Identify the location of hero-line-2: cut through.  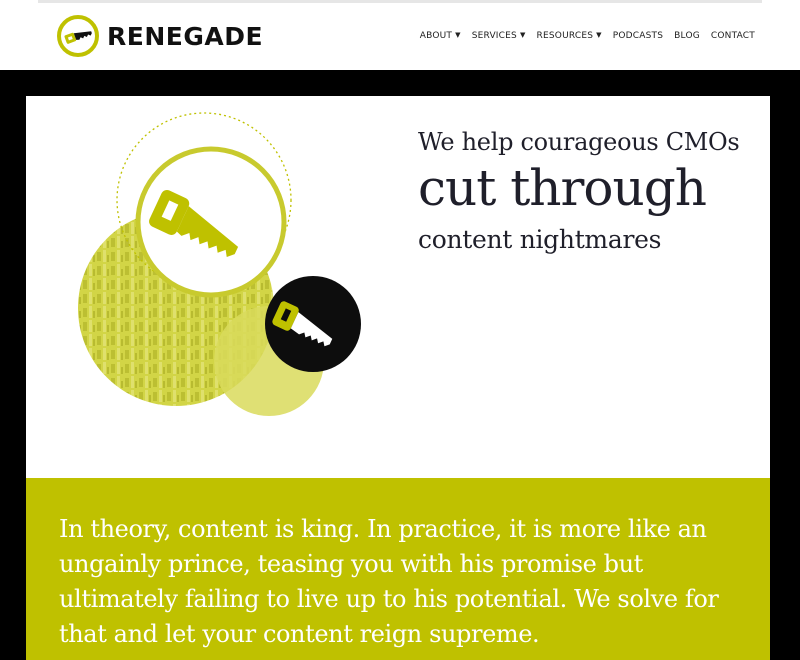
(562, 188).